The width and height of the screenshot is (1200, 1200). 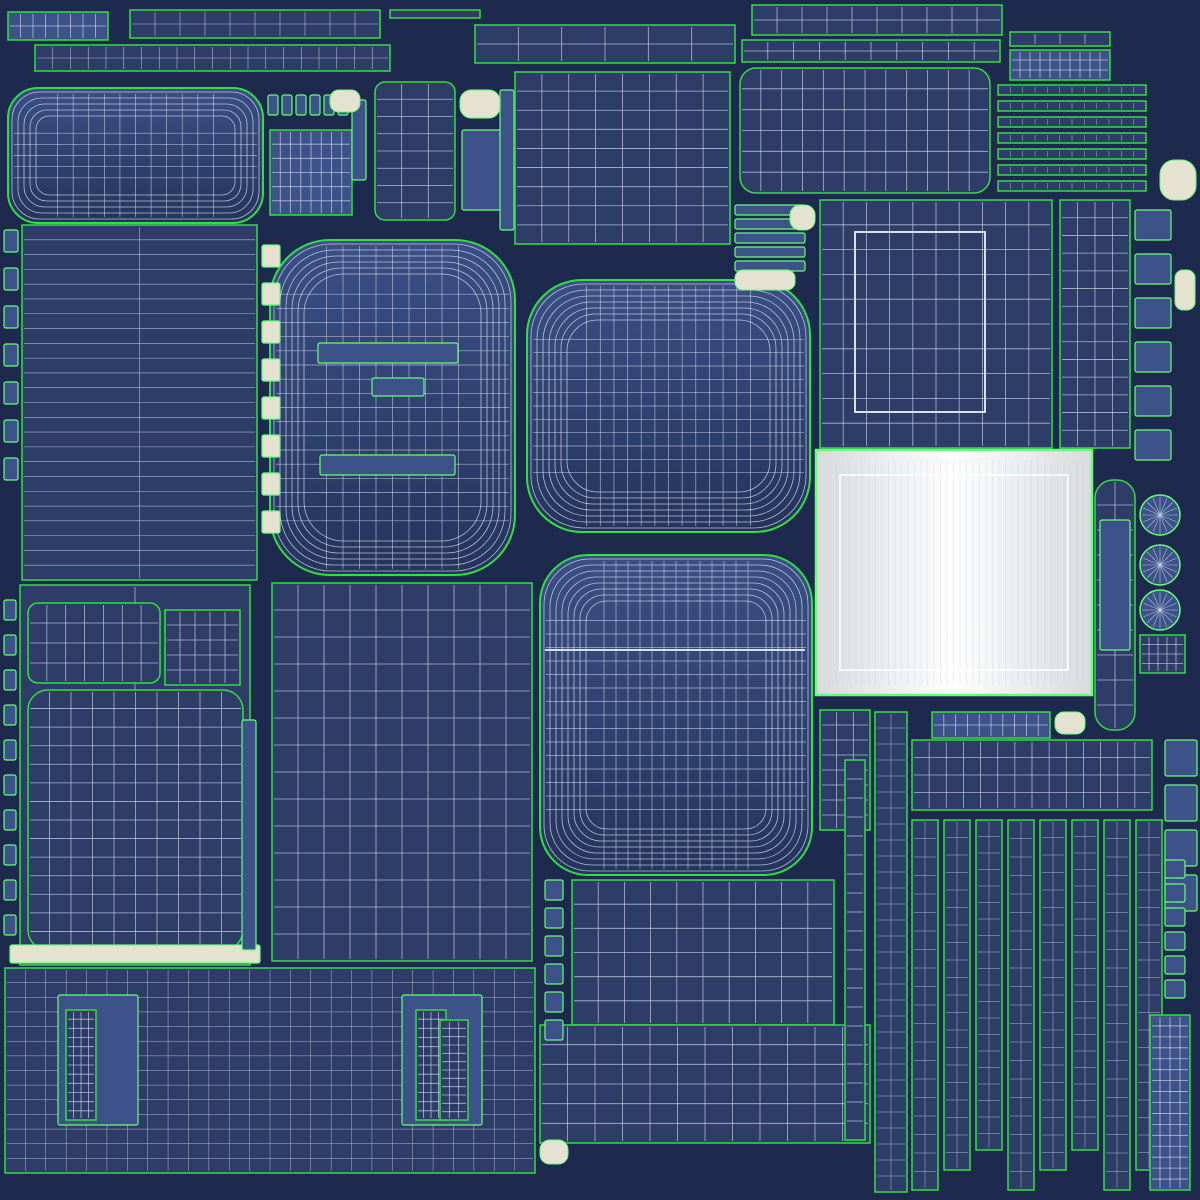 What do you see at coordinates (954, 572) in the screenshot?
I see `white-panel` at bounding box center [954, 572].